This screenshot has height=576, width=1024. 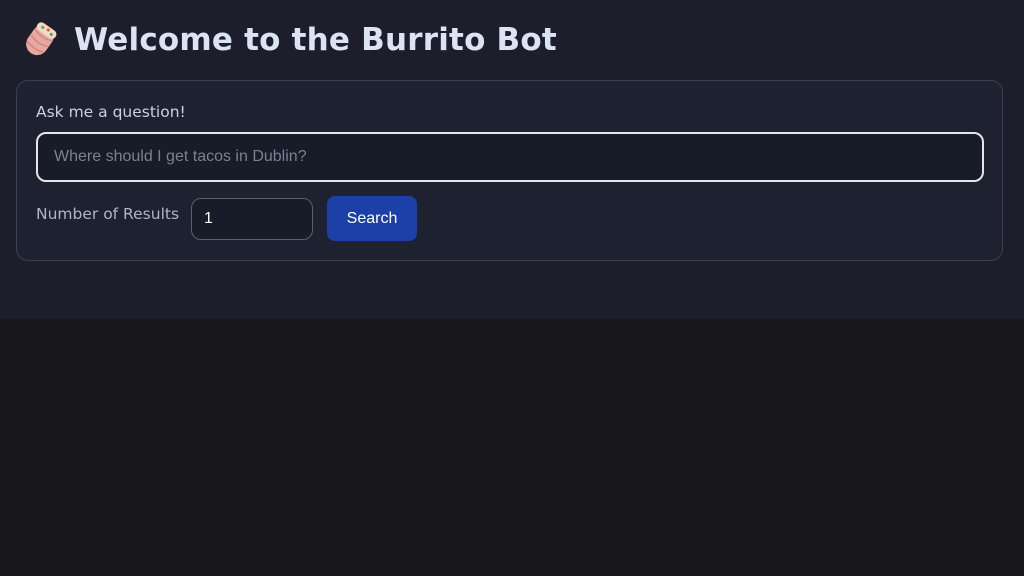 What do you see at coordinates (372, 218) in the screenshot?
I see `search-button: Search` at bounding box center [372, 218].